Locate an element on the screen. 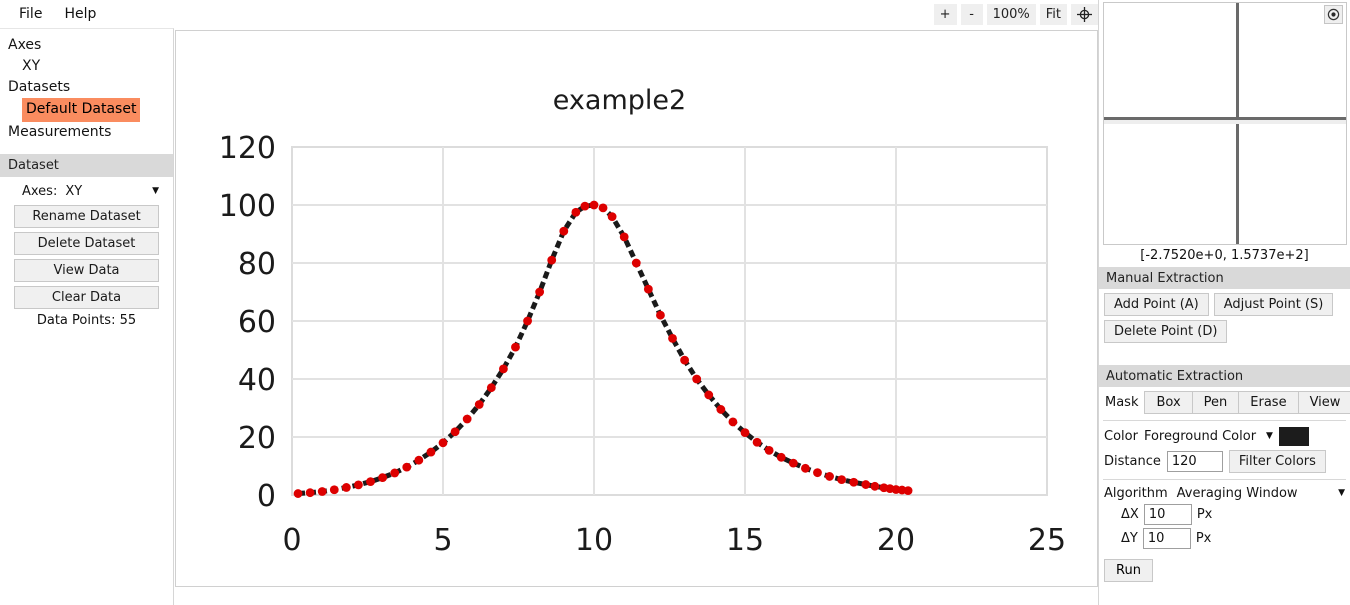 The image size is (1350, 605). tree-item-xy: XY is located at coordinates (86, 66).